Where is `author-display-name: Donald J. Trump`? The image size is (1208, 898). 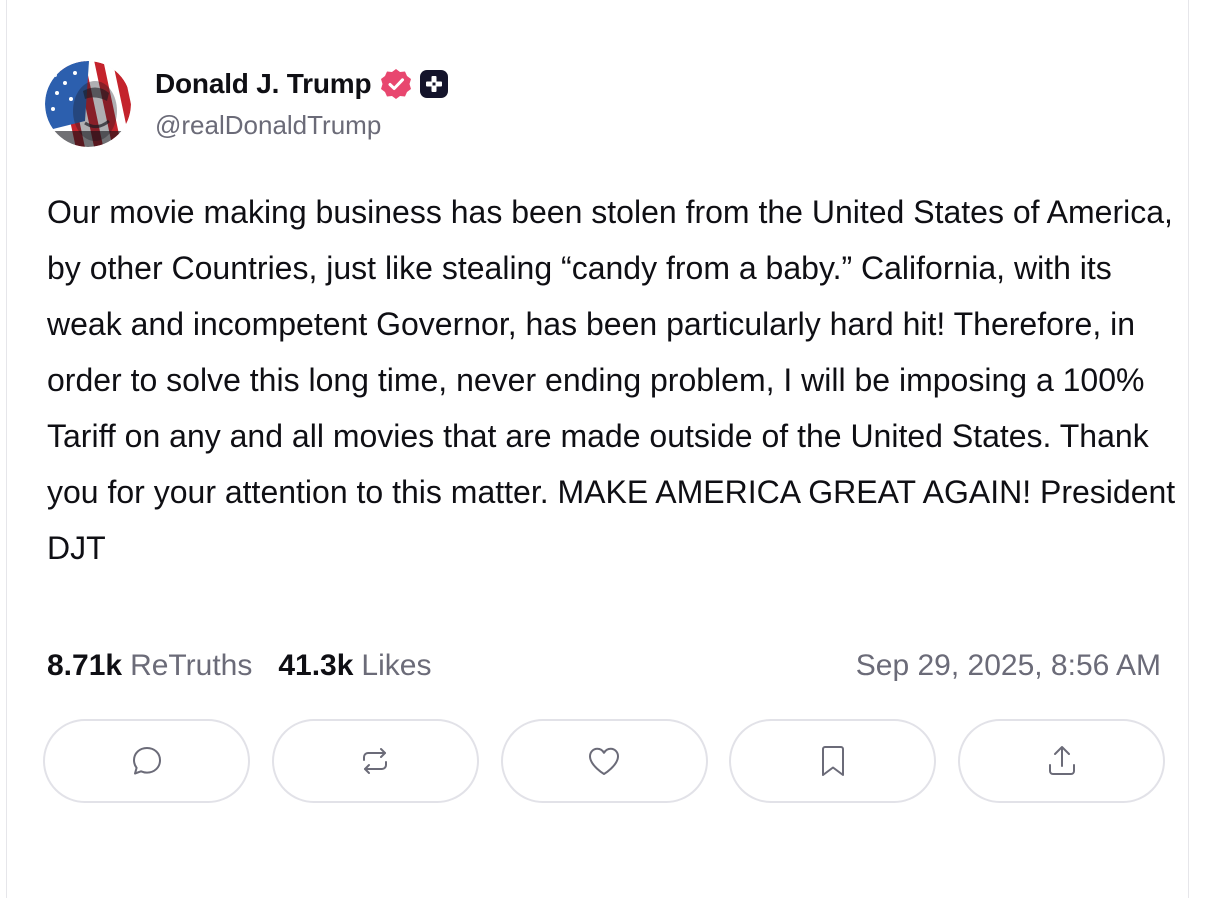
author-display-name: Donald J. Trump is located at coordinates (263, 84).